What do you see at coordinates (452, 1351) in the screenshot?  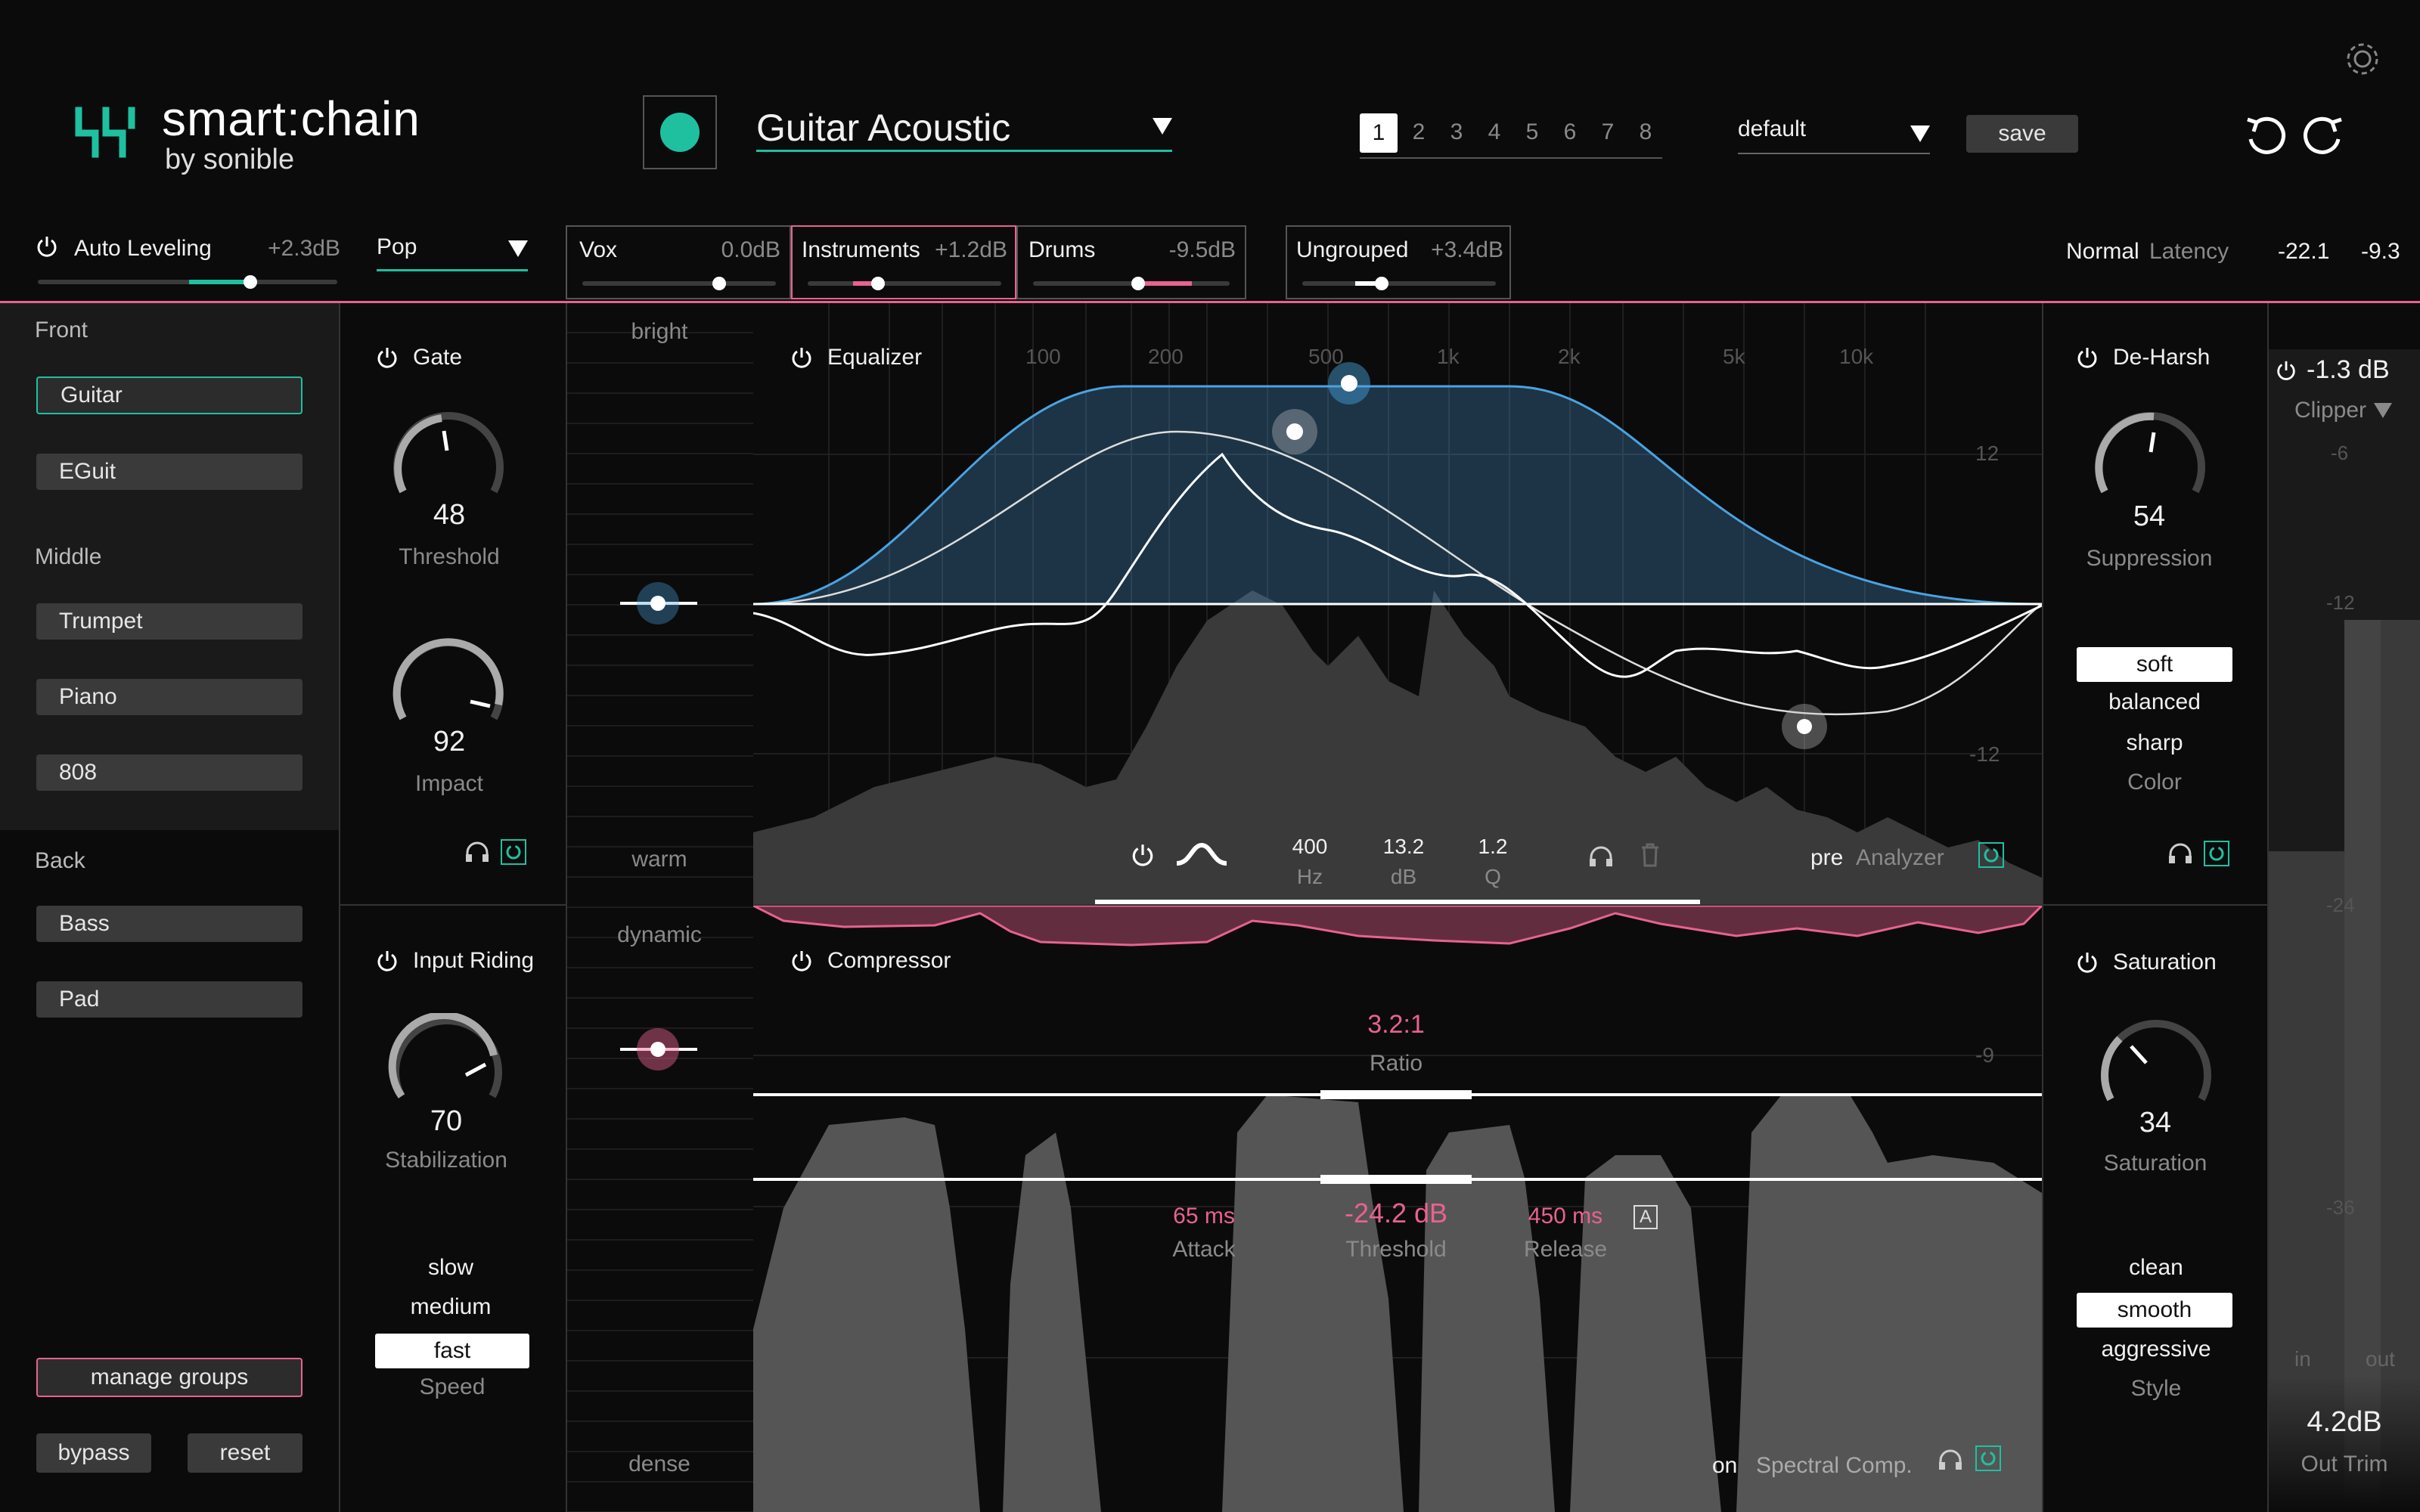 I see `speed-option-fast: fast` at bounding box center [452, 1351].